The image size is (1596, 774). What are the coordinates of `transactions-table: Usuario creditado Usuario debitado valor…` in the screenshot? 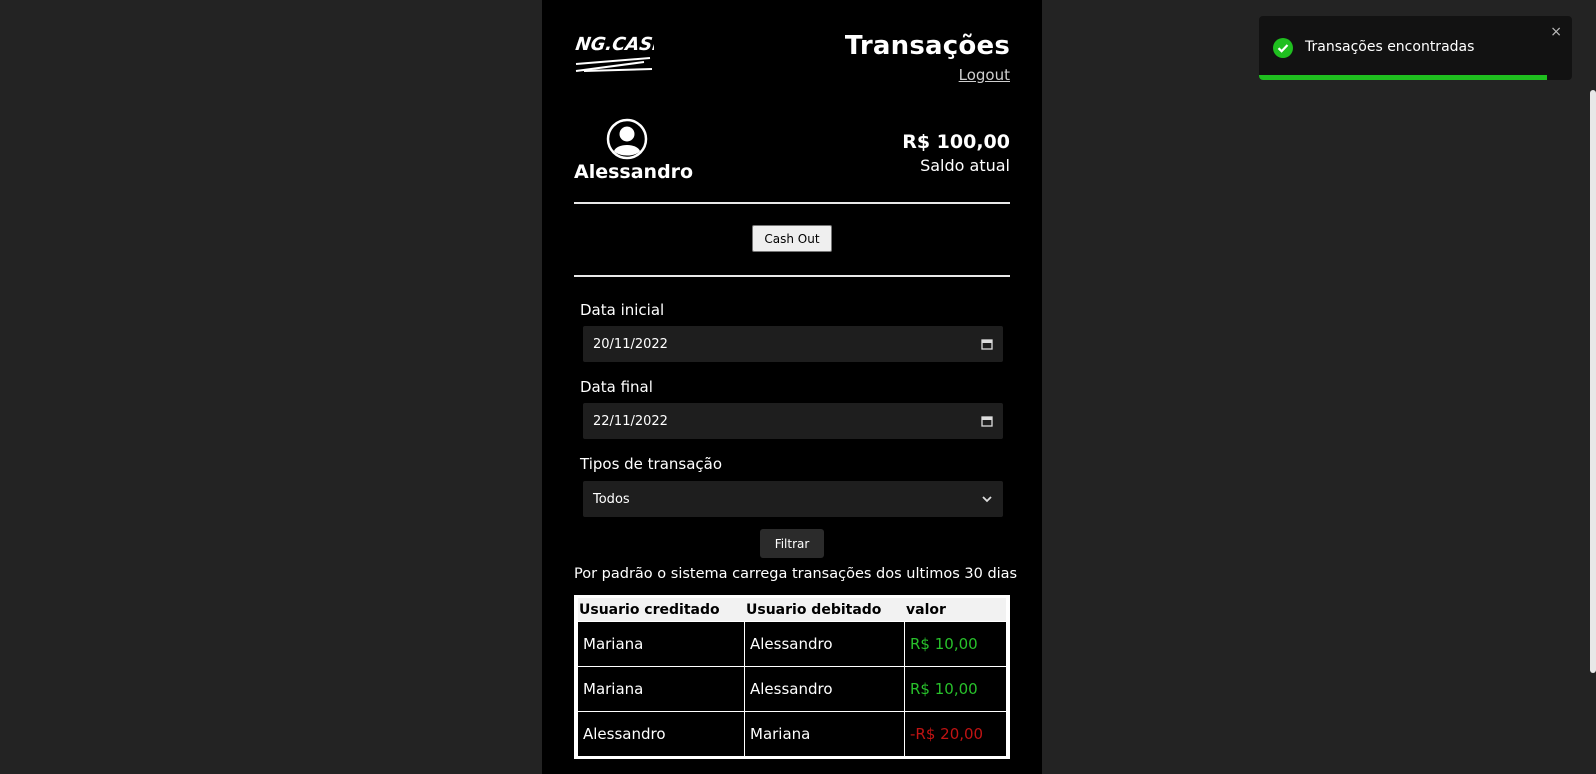 It's located at (792, 677).